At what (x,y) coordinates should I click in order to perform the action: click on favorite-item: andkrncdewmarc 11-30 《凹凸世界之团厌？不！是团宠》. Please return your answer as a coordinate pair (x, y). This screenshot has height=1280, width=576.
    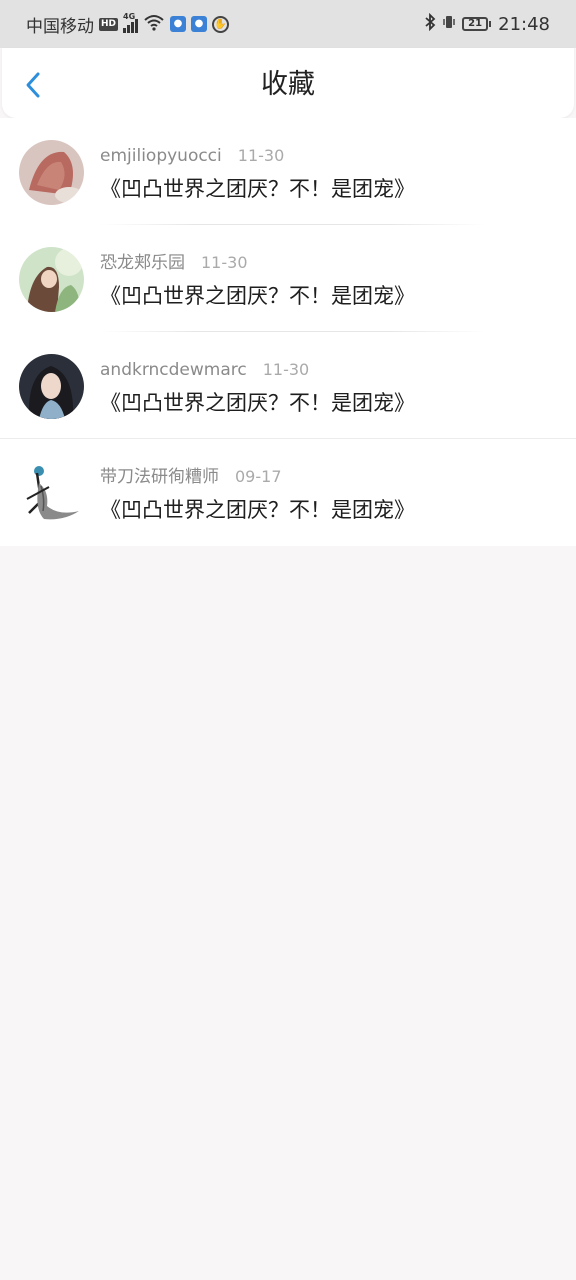
    Looking at the image, I should click on (288, 385).